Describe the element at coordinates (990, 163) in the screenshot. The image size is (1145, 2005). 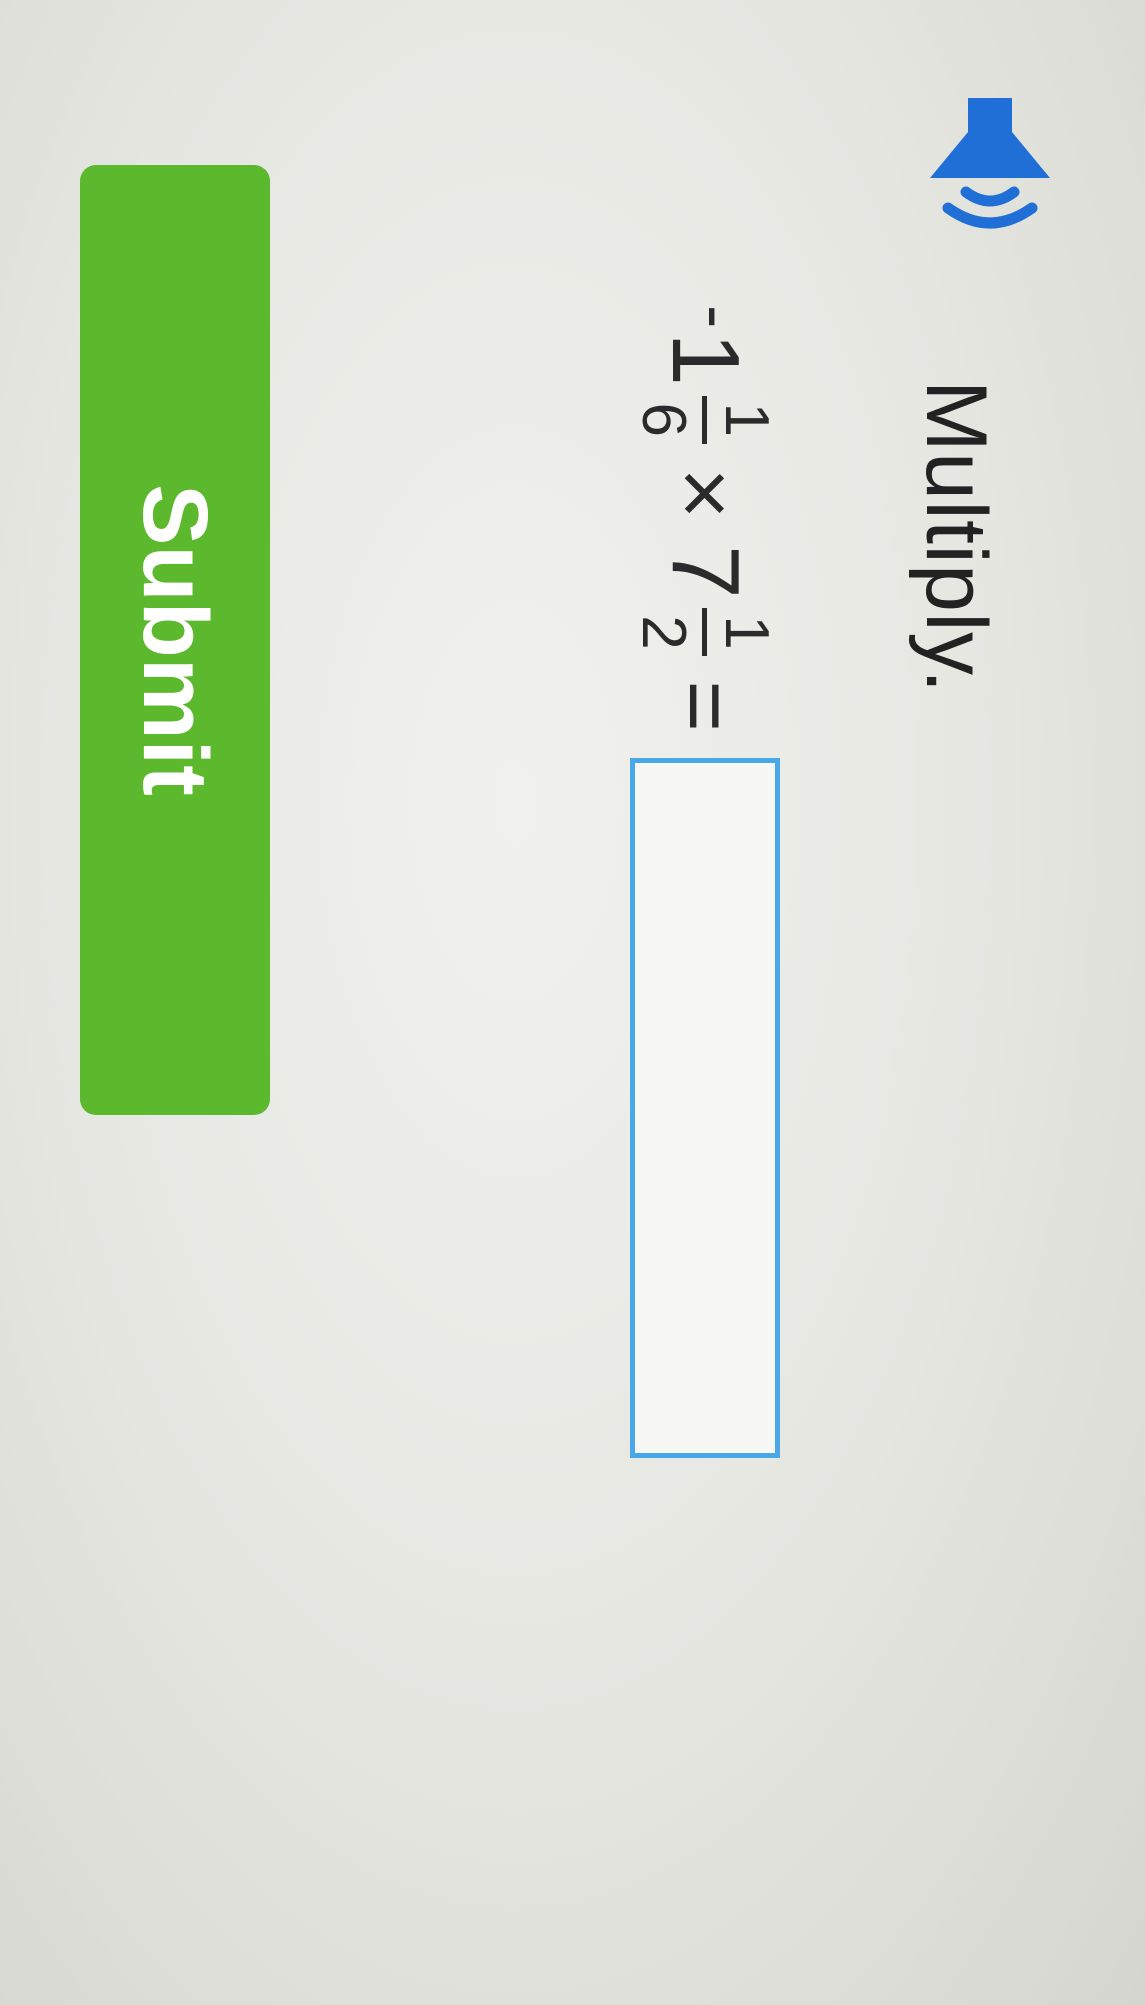
I see `speaker-icon-graphic` at that location.